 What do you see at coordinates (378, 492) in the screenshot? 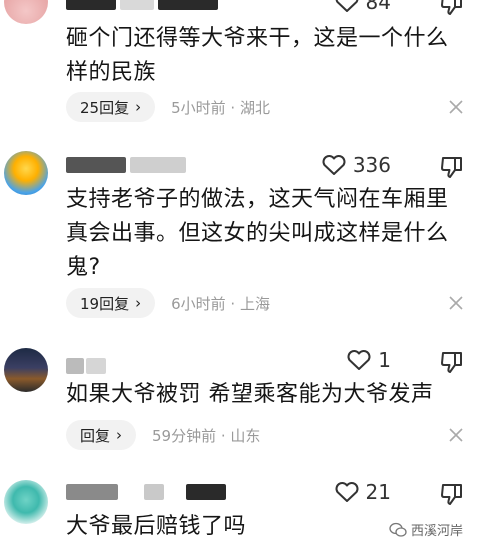
I see `like-count: 21` at bounding box center [378, 492].